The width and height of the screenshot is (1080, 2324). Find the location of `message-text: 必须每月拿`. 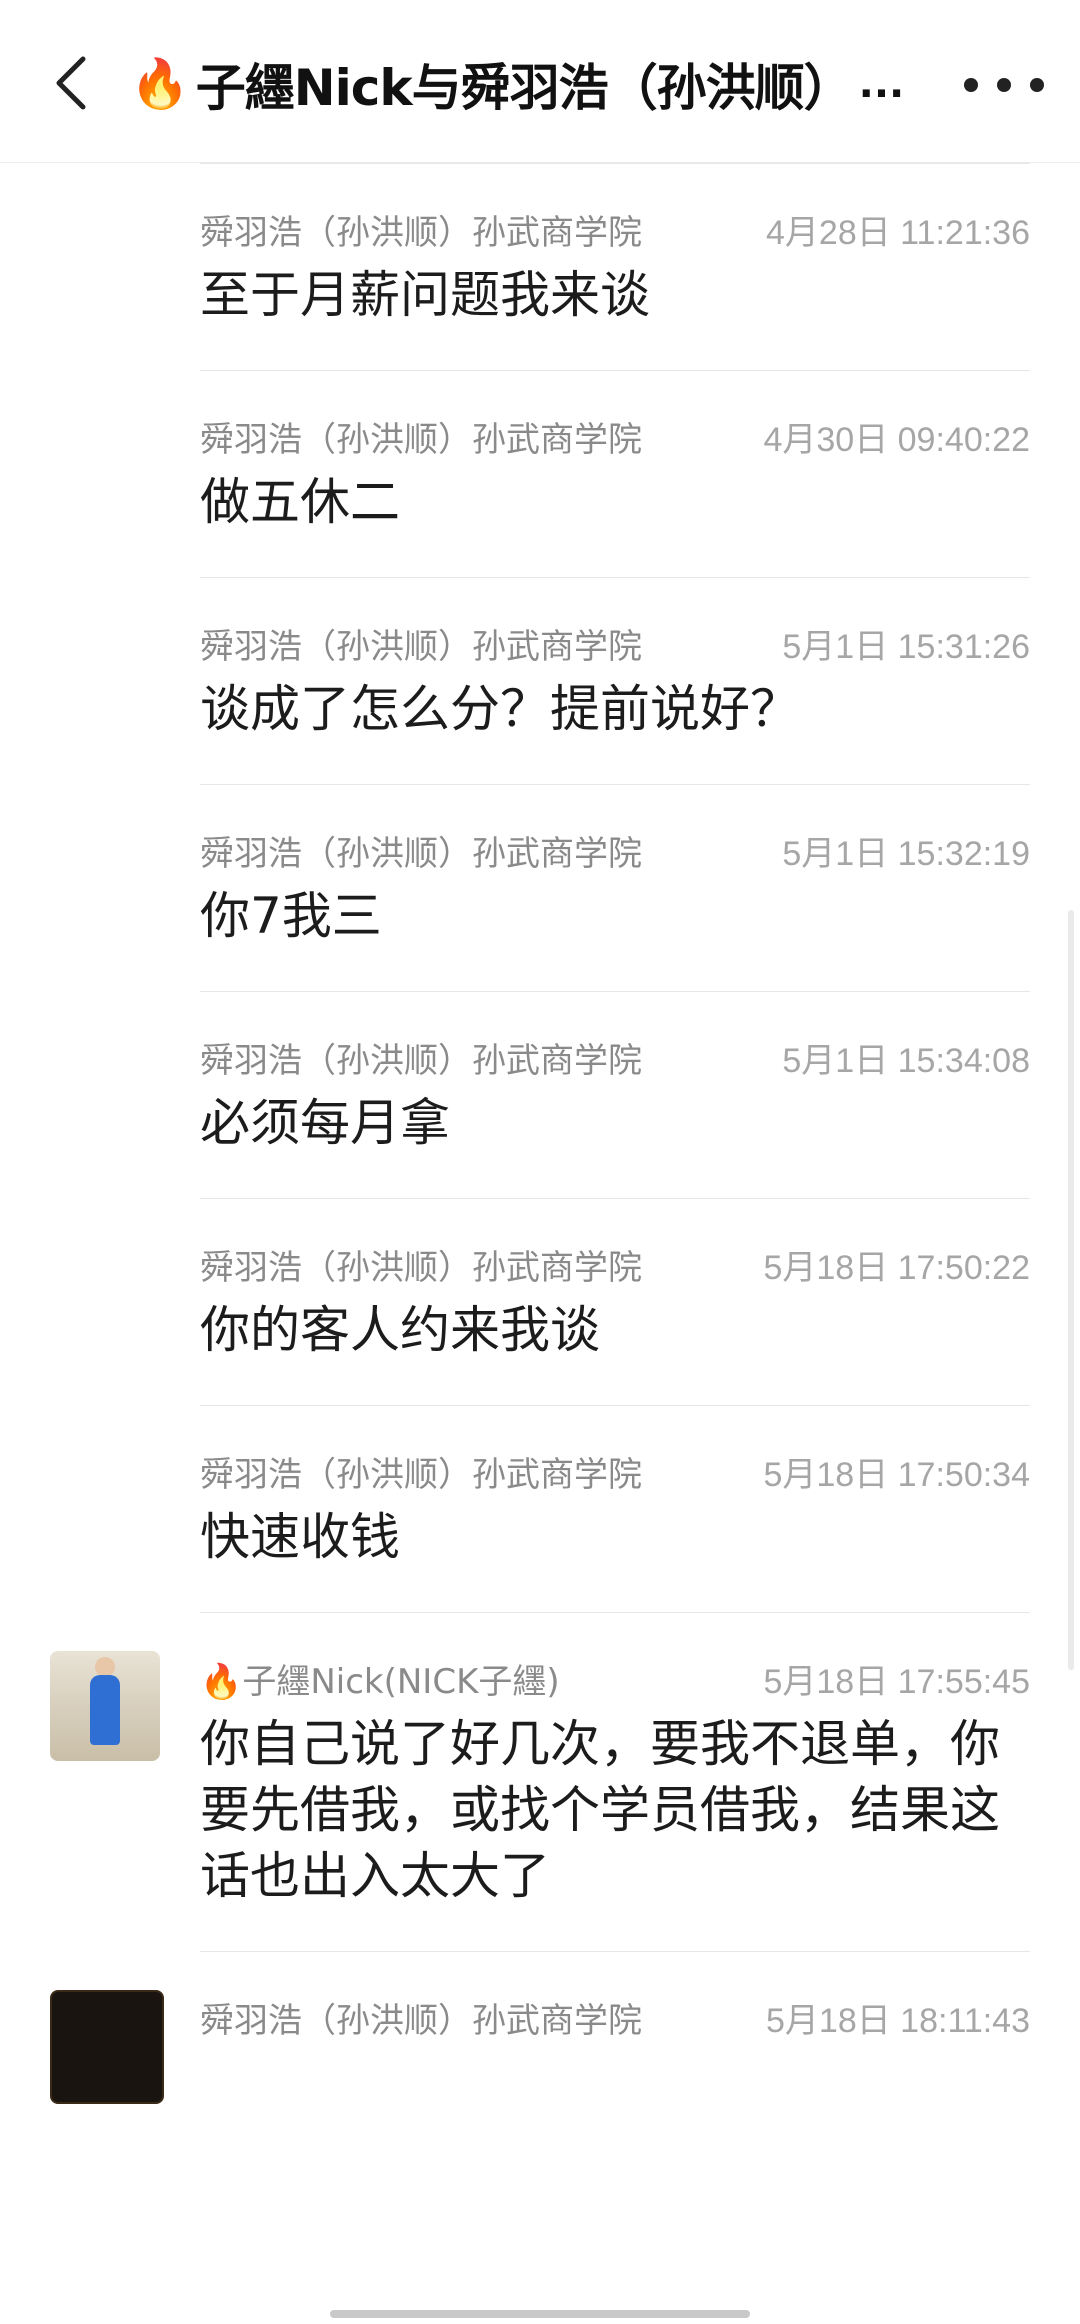

message-text: 必须每月拿 is located at coordinates (325, 1123).